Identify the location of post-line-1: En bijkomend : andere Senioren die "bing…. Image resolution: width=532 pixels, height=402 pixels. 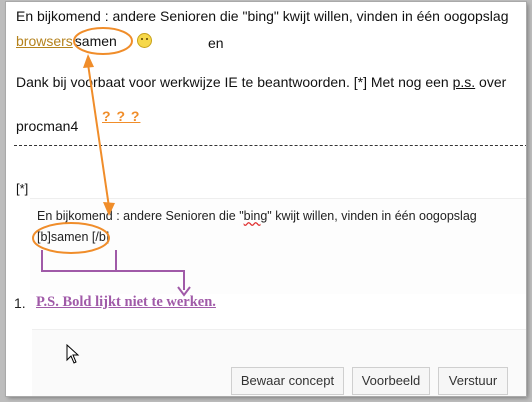
(262, 16).